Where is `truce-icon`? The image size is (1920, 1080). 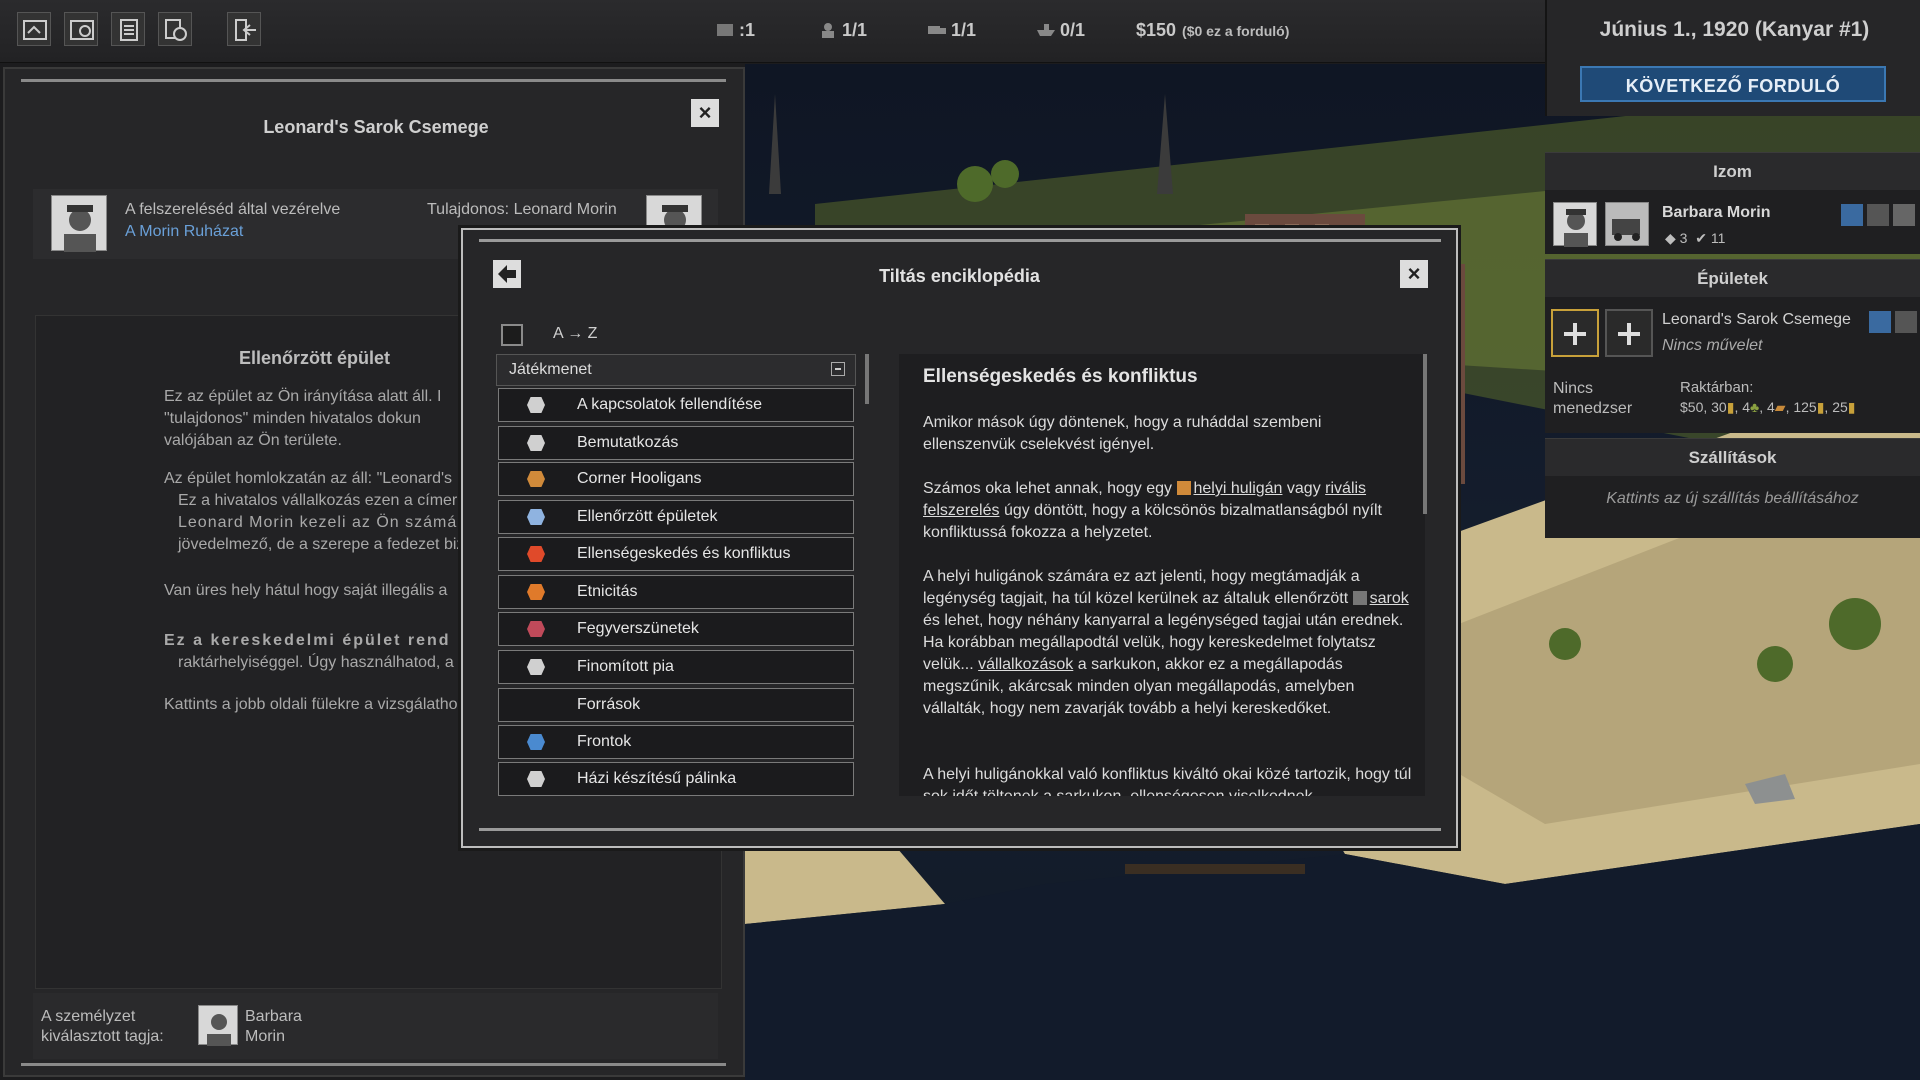 truce-icon is located at coordinates (536, 629).